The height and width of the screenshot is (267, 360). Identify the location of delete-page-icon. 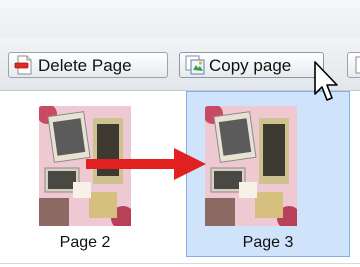
(23, 65).